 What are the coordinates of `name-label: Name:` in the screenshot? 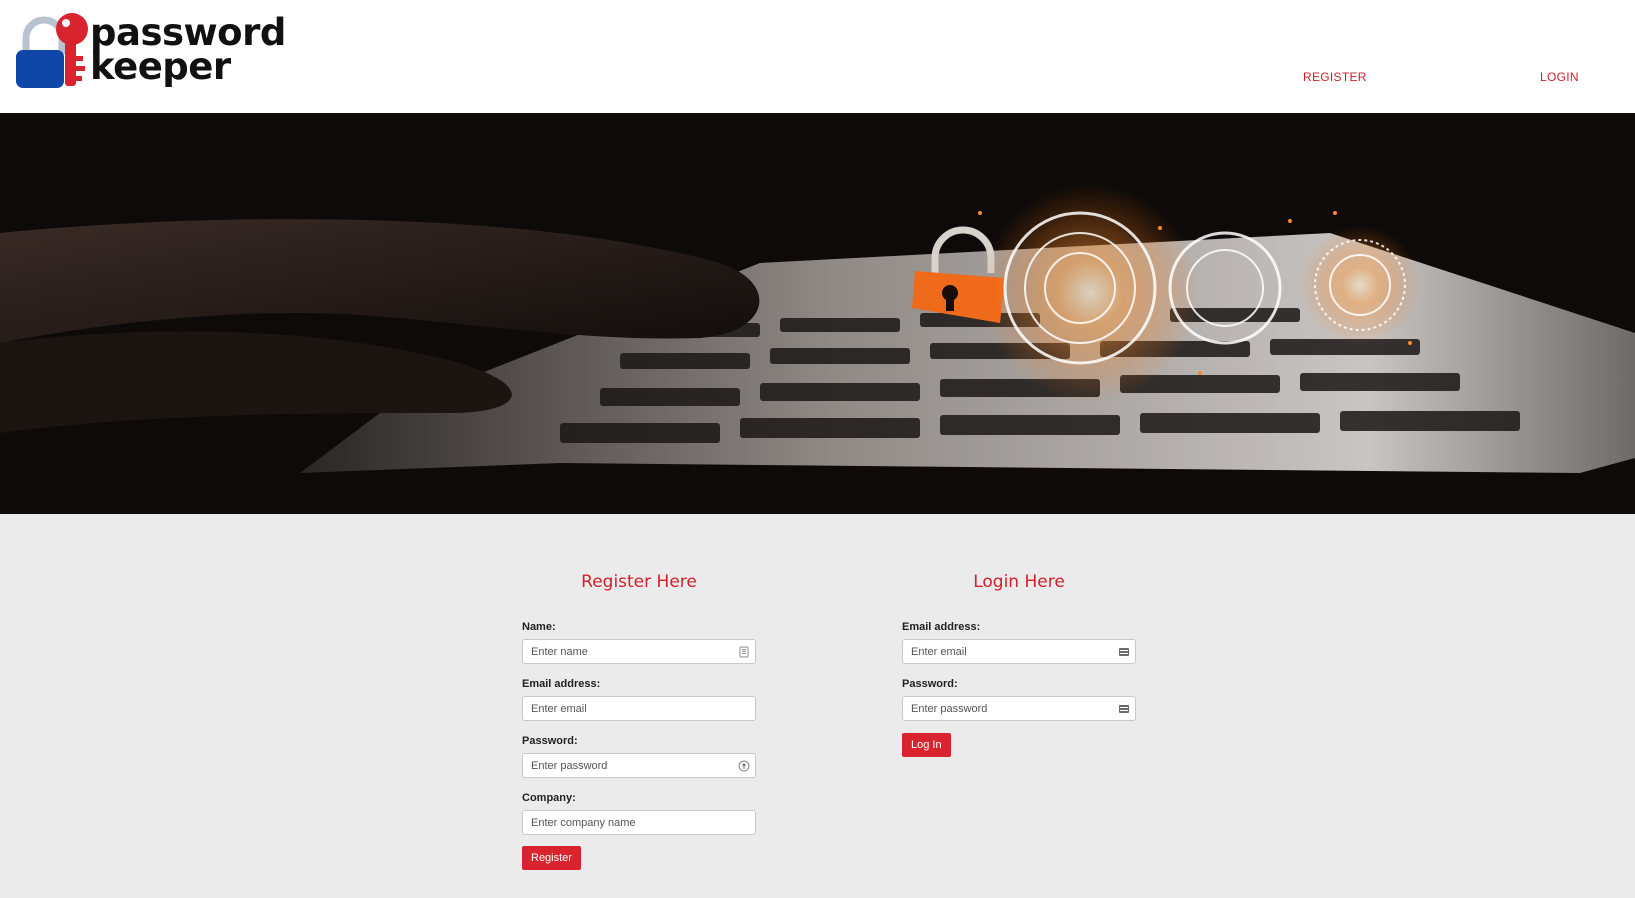 It's located at (539, 627).